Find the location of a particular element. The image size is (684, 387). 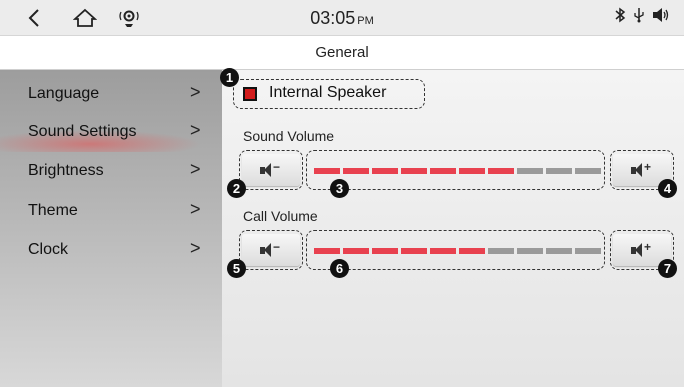

sidebar-item-language: Language > is located at coordinates (111, 94).